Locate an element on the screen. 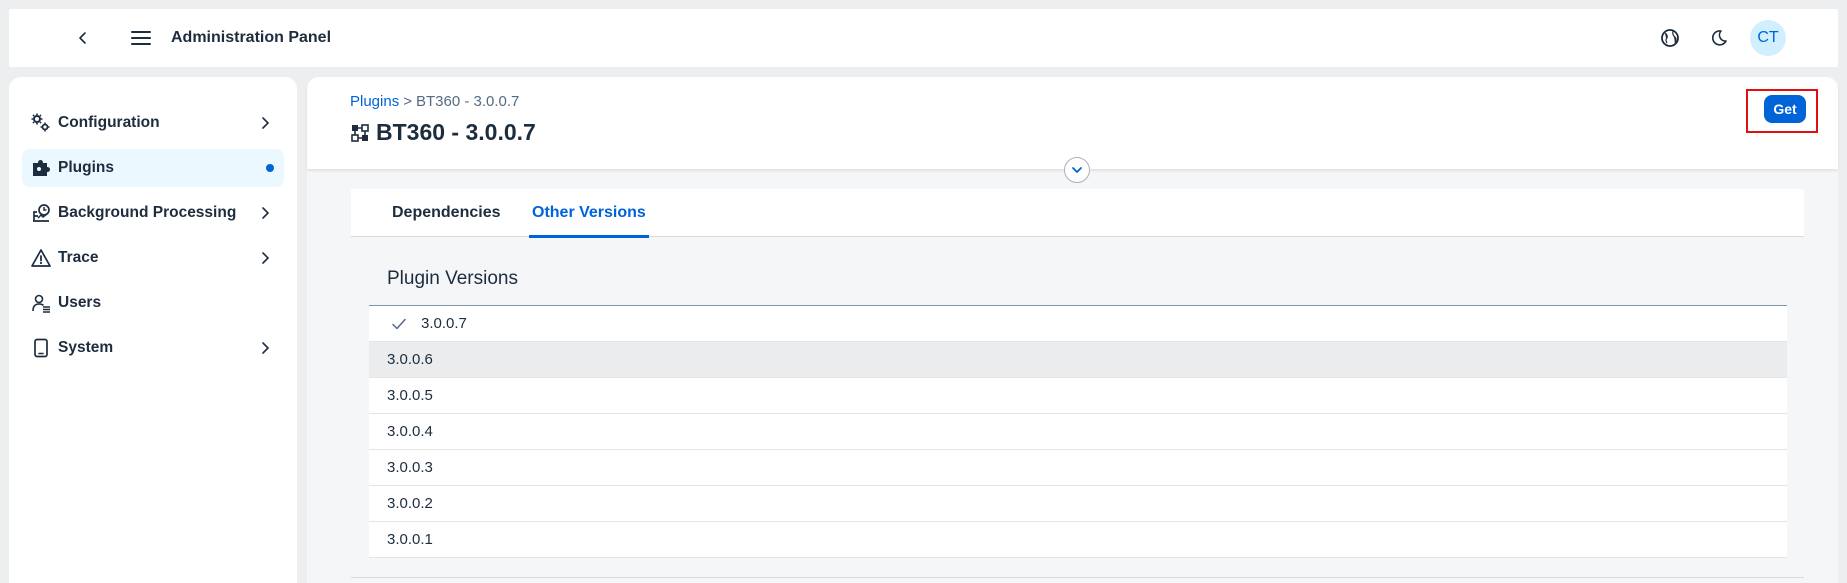 This screenshot has height=583, width=1847. tab-other-versions: Other Versions is located at coordinates (589, 213).